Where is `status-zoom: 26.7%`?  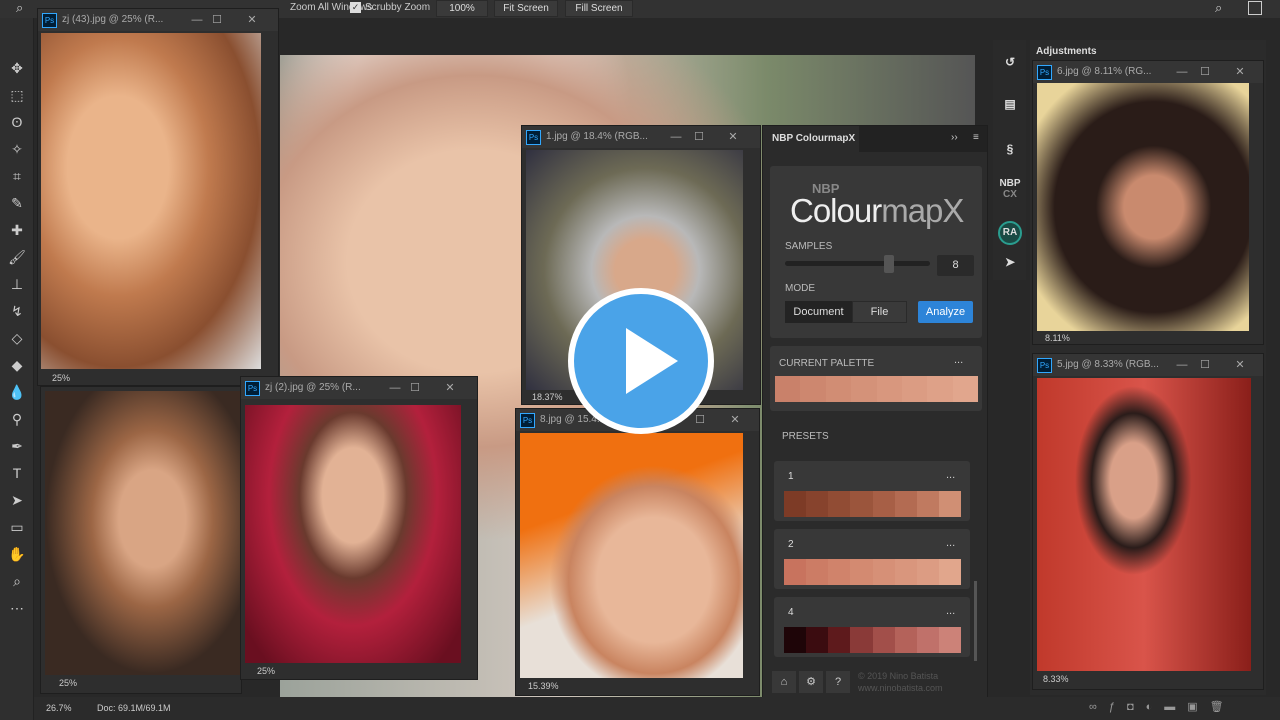 status-zoom: 26.7% is located at coordinates (59, 708).